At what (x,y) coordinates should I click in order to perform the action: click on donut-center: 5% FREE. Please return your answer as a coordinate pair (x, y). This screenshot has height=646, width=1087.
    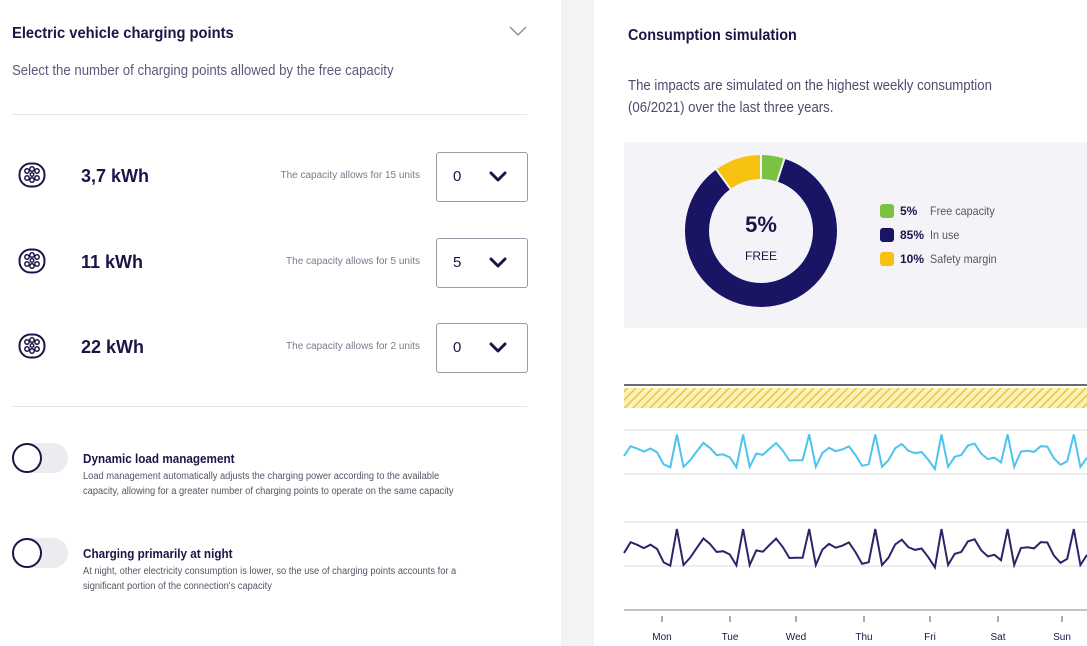
    Looking at the image, I should click on (761, 231).